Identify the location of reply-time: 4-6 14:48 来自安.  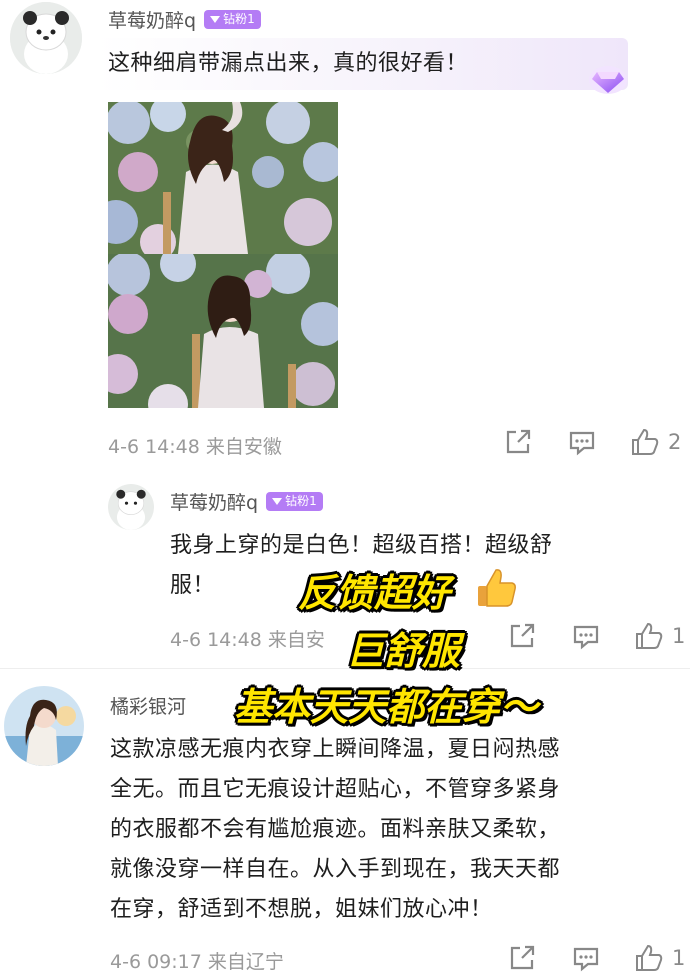
(247, 640).